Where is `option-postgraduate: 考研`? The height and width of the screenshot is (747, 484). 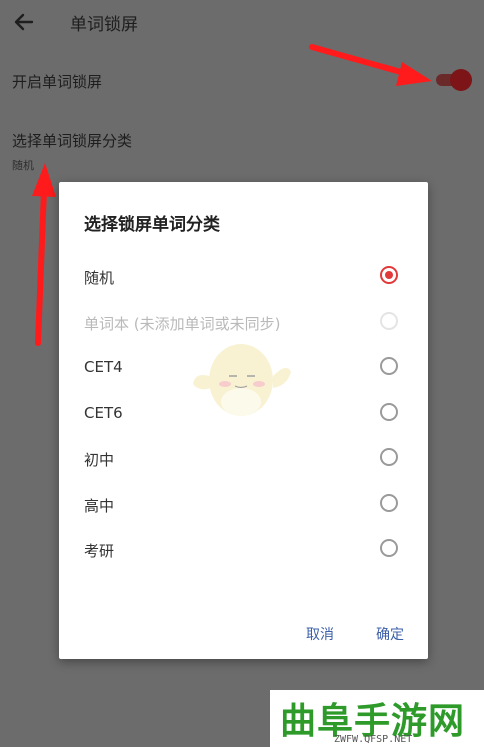 option-postgraduate: 考研 is located at coordinates (243, 550).